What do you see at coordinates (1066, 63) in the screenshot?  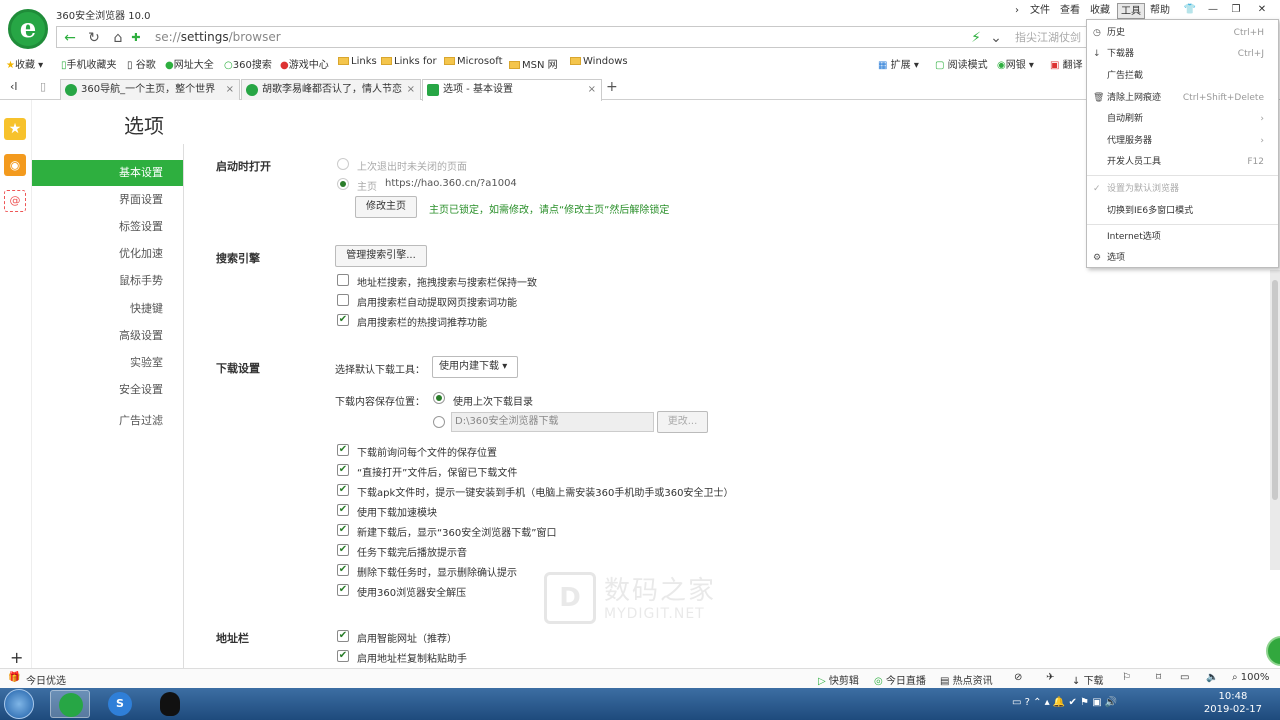 I see `translate-button: ▣ 翻译` at bounding box center [1066, 63].